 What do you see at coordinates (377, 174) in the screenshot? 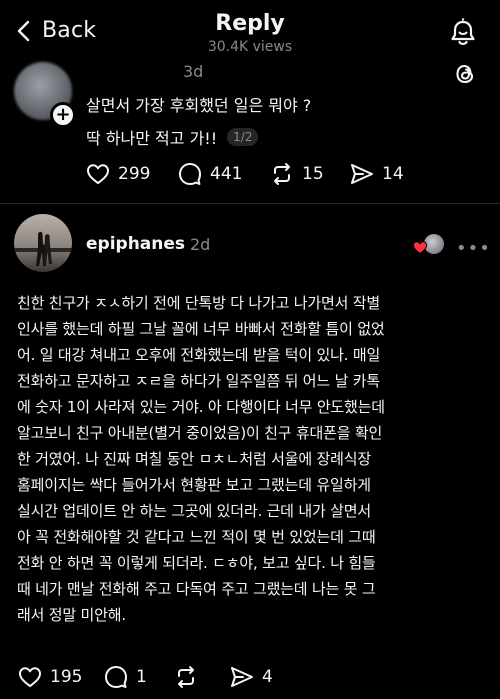
I see `parent-share-button: 14` at bounding box center [377, 174].